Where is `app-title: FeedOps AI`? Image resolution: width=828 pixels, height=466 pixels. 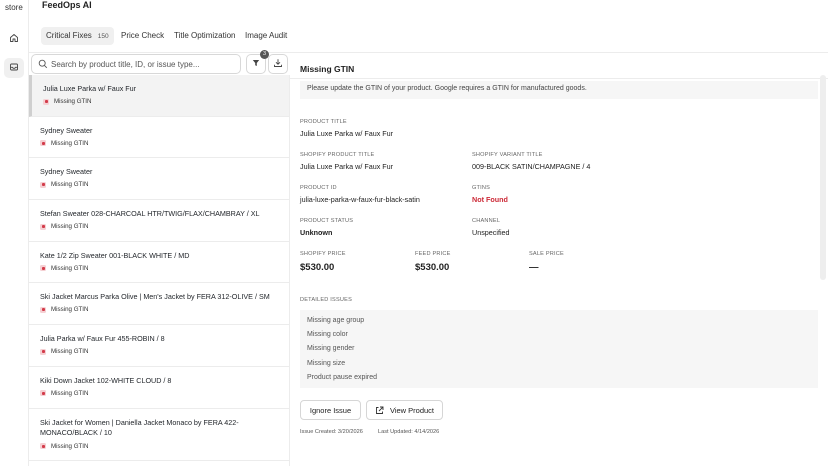
app-title: FeedOps AI is located at coordinates (67, 5).